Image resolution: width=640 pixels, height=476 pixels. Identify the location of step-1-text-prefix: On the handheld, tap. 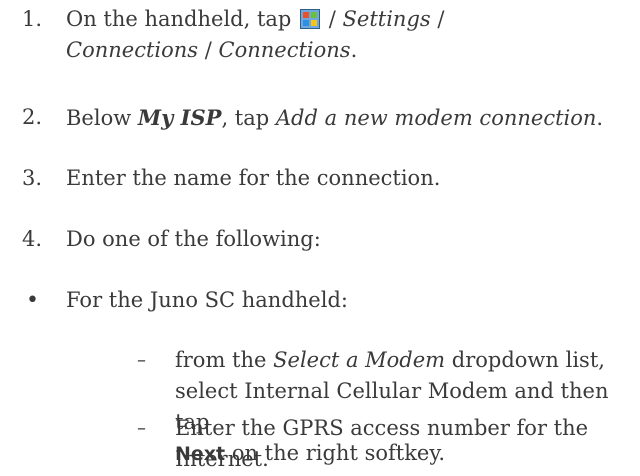
(179, 19).